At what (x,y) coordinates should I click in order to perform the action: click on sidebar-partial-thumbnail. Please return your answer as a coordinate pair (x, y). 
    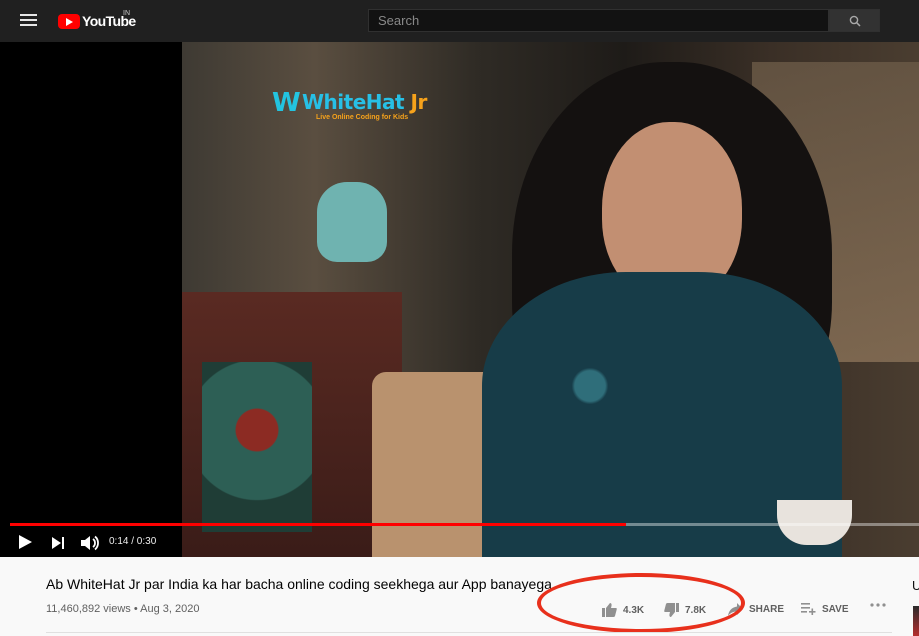
    Looking at the image, I should click on (916, 621).